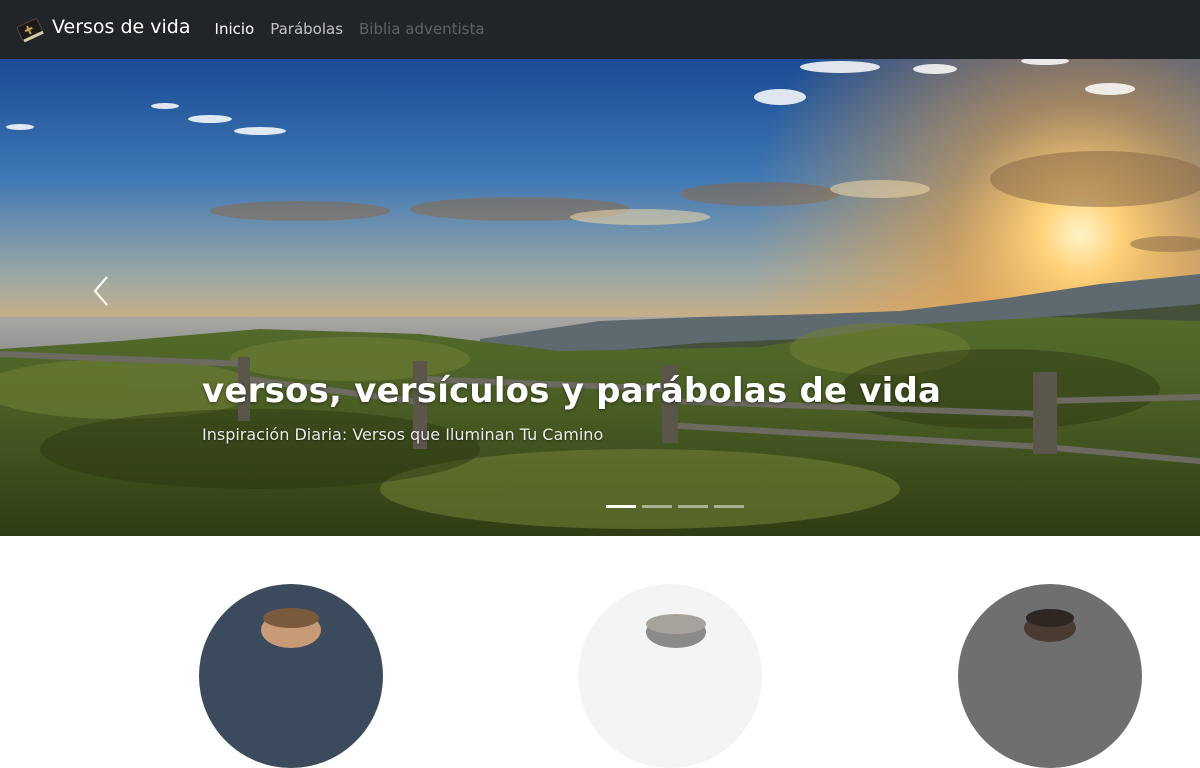 This screenshot has width=1200, height=768. Describe the element at coordinates (422, 28) in the screenshot. I see `nav-item-biblia-adventista: Biblia adventista` at that location.